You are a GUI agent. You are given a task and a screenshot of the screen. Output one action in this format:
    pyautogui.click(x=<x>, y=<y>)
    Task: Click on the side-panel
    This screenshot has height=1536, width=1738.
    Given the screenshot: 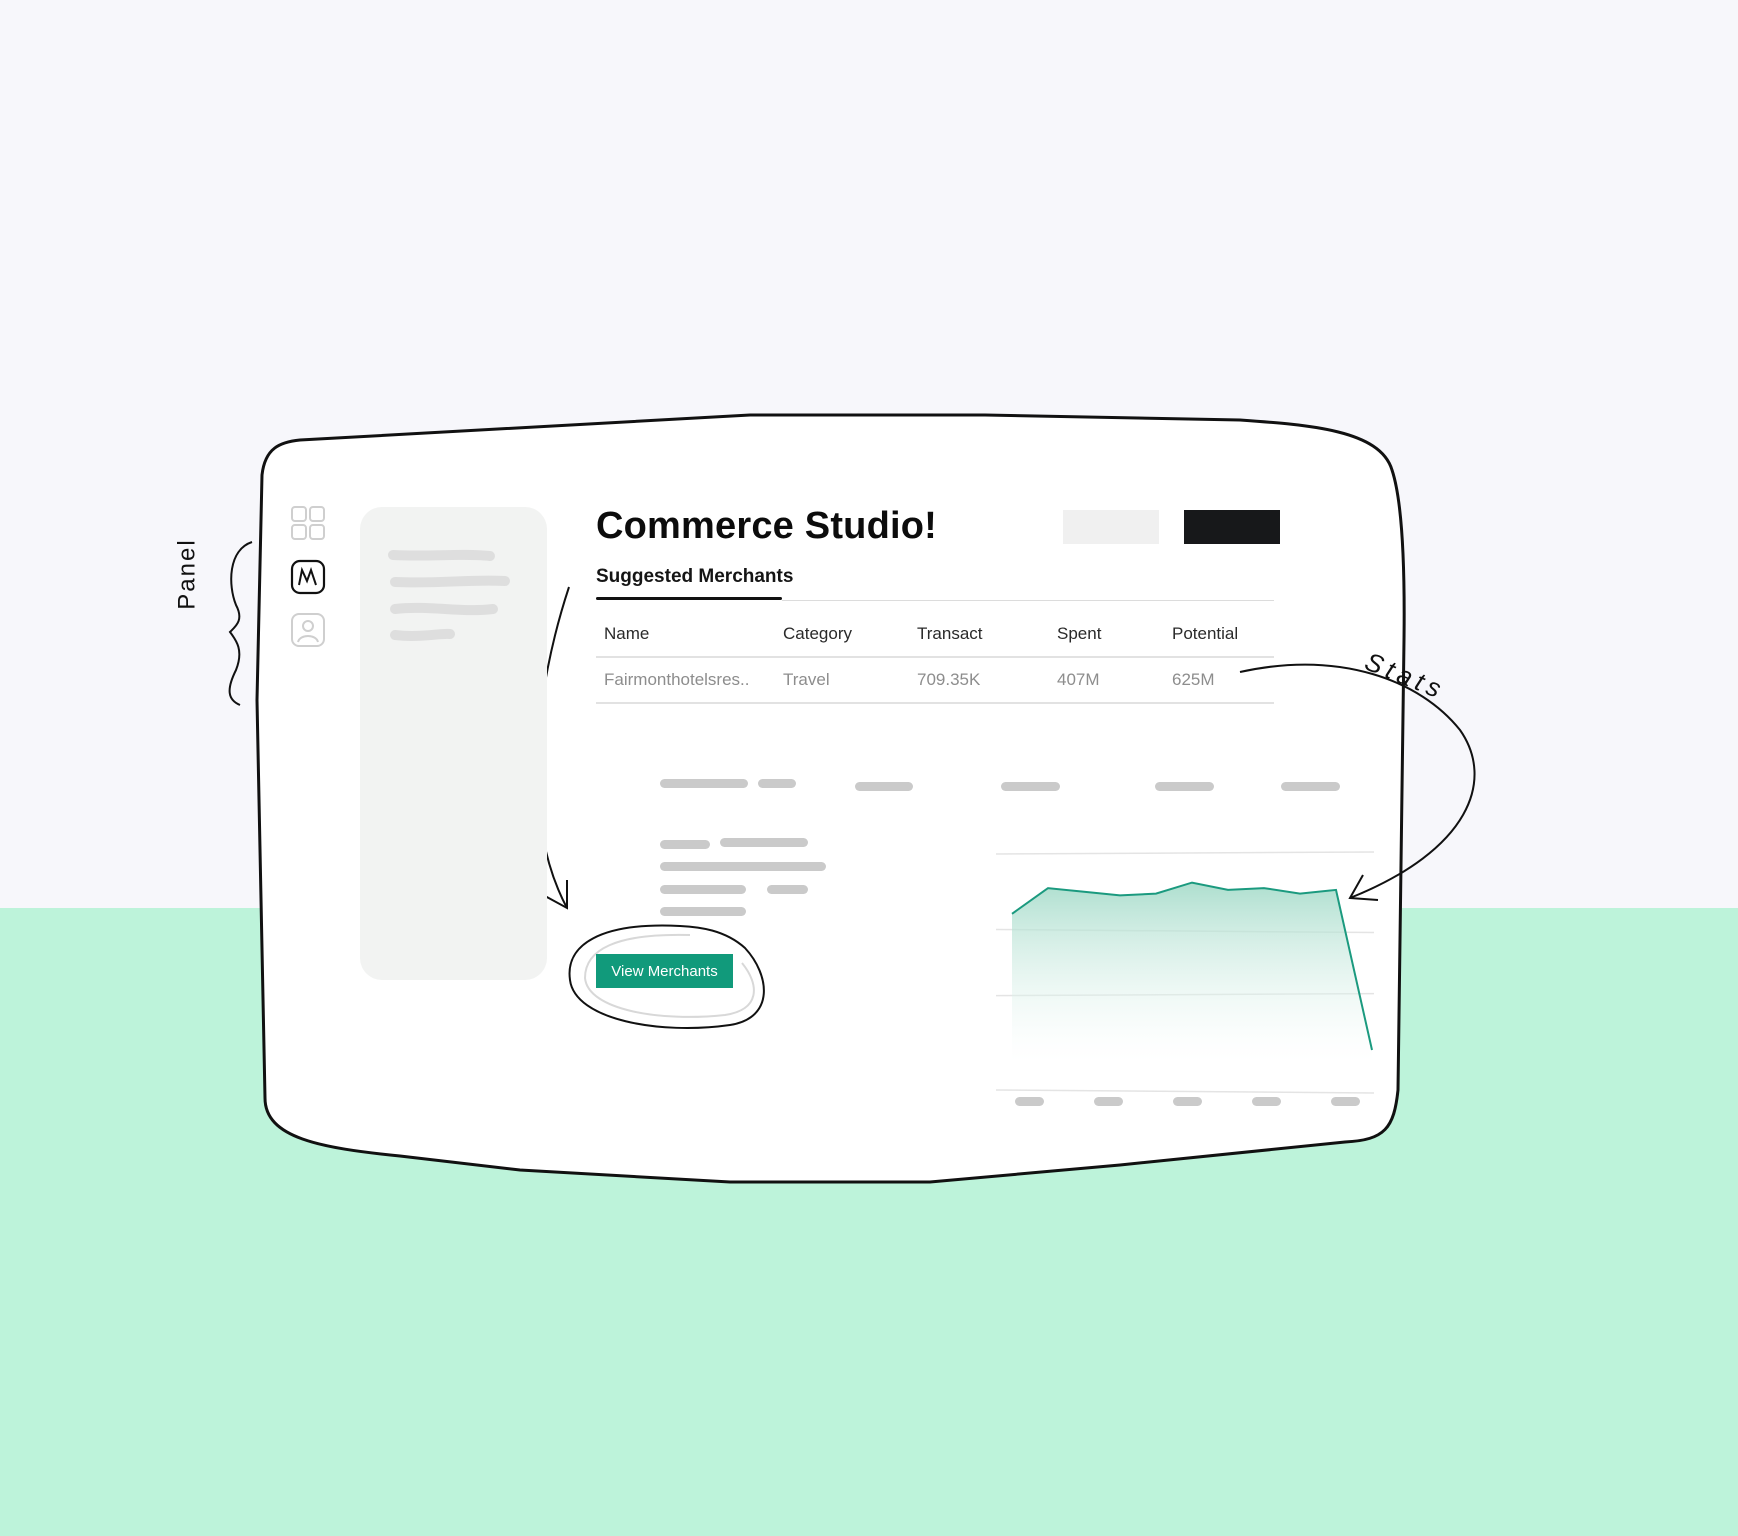 What is the action you would take?
    pyautogui.click(x=453, y=743)
    